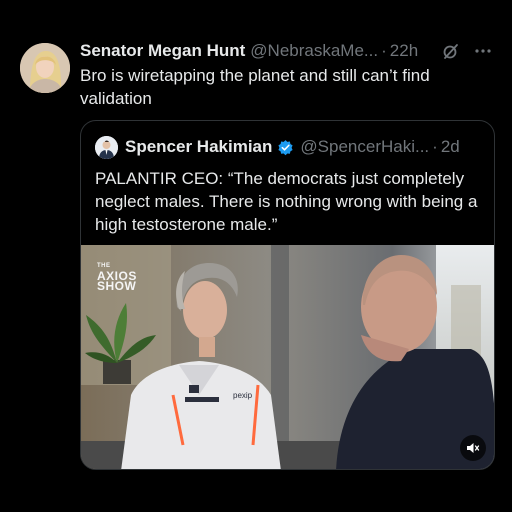 The height and width of the screenshot is (512, 512). I want to click on mute-icon, so click(473, 448).